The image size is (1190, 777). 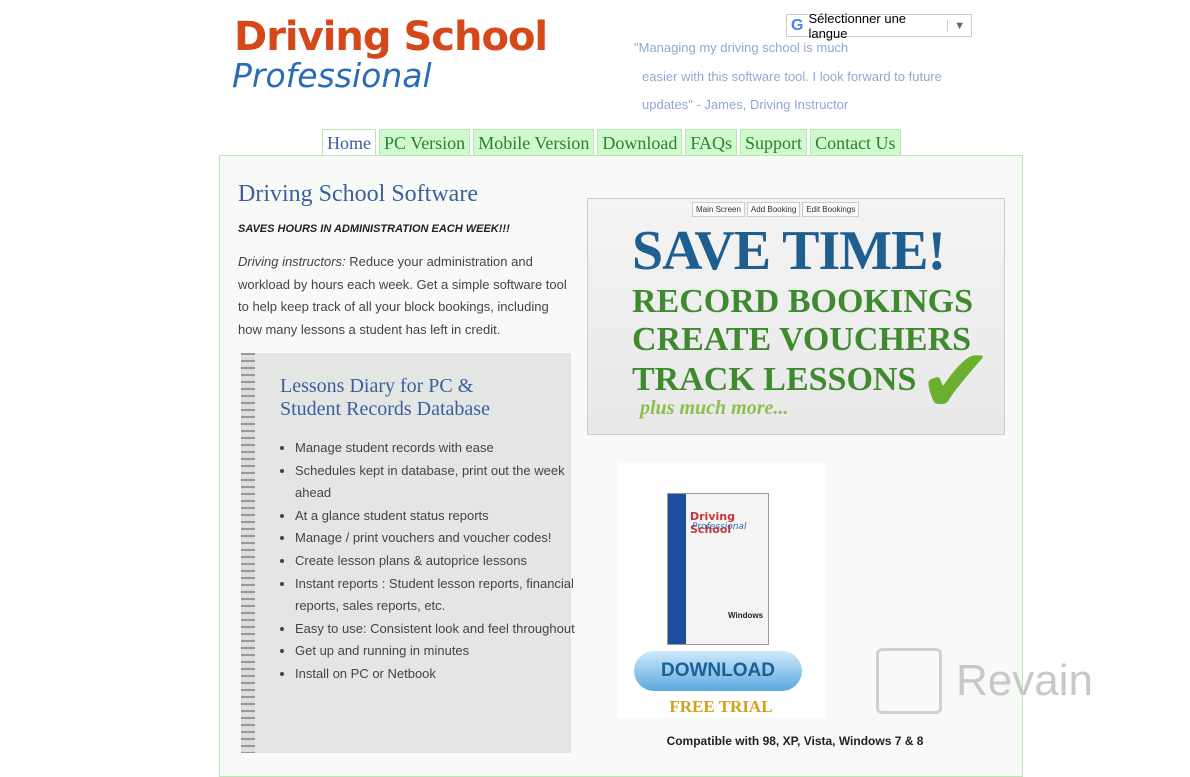 I want to click on screenshot-tab: Edit Bookings, so click(x=831, y=209).